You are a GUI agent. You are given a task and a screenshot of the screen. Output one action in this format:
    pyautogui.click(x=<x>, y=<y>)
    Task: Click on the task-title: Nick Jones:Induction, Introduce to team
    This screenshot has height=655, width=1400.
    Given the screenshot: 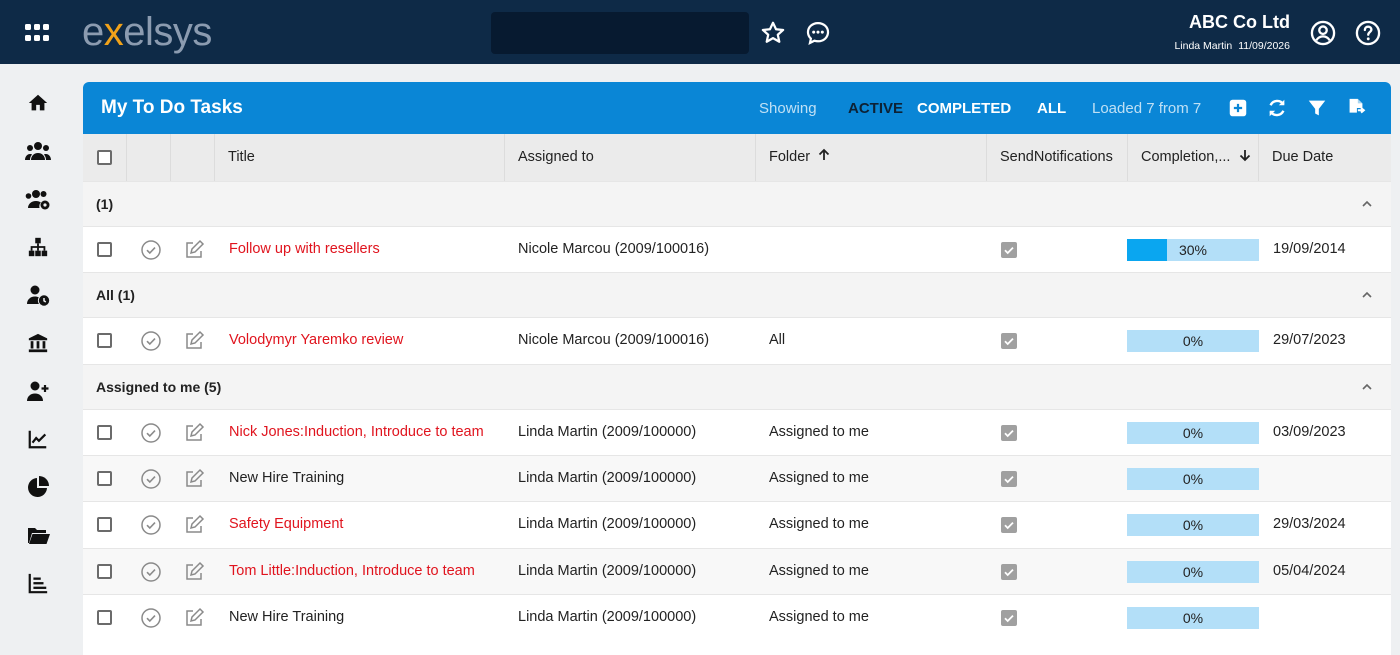 What is the action you would take?
    pyautogui.click(x=356, y=432)
    